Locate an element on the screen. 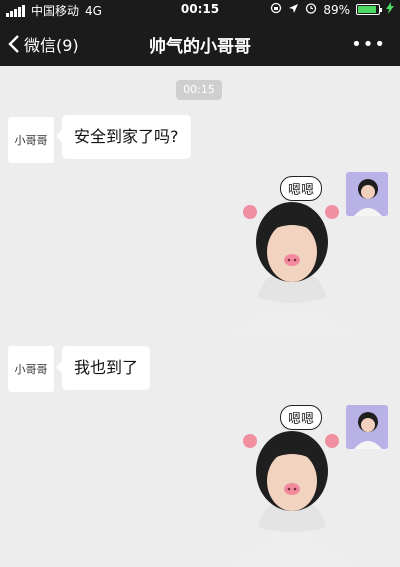  rotation-lock-icon is located at coordinates (276, 9).